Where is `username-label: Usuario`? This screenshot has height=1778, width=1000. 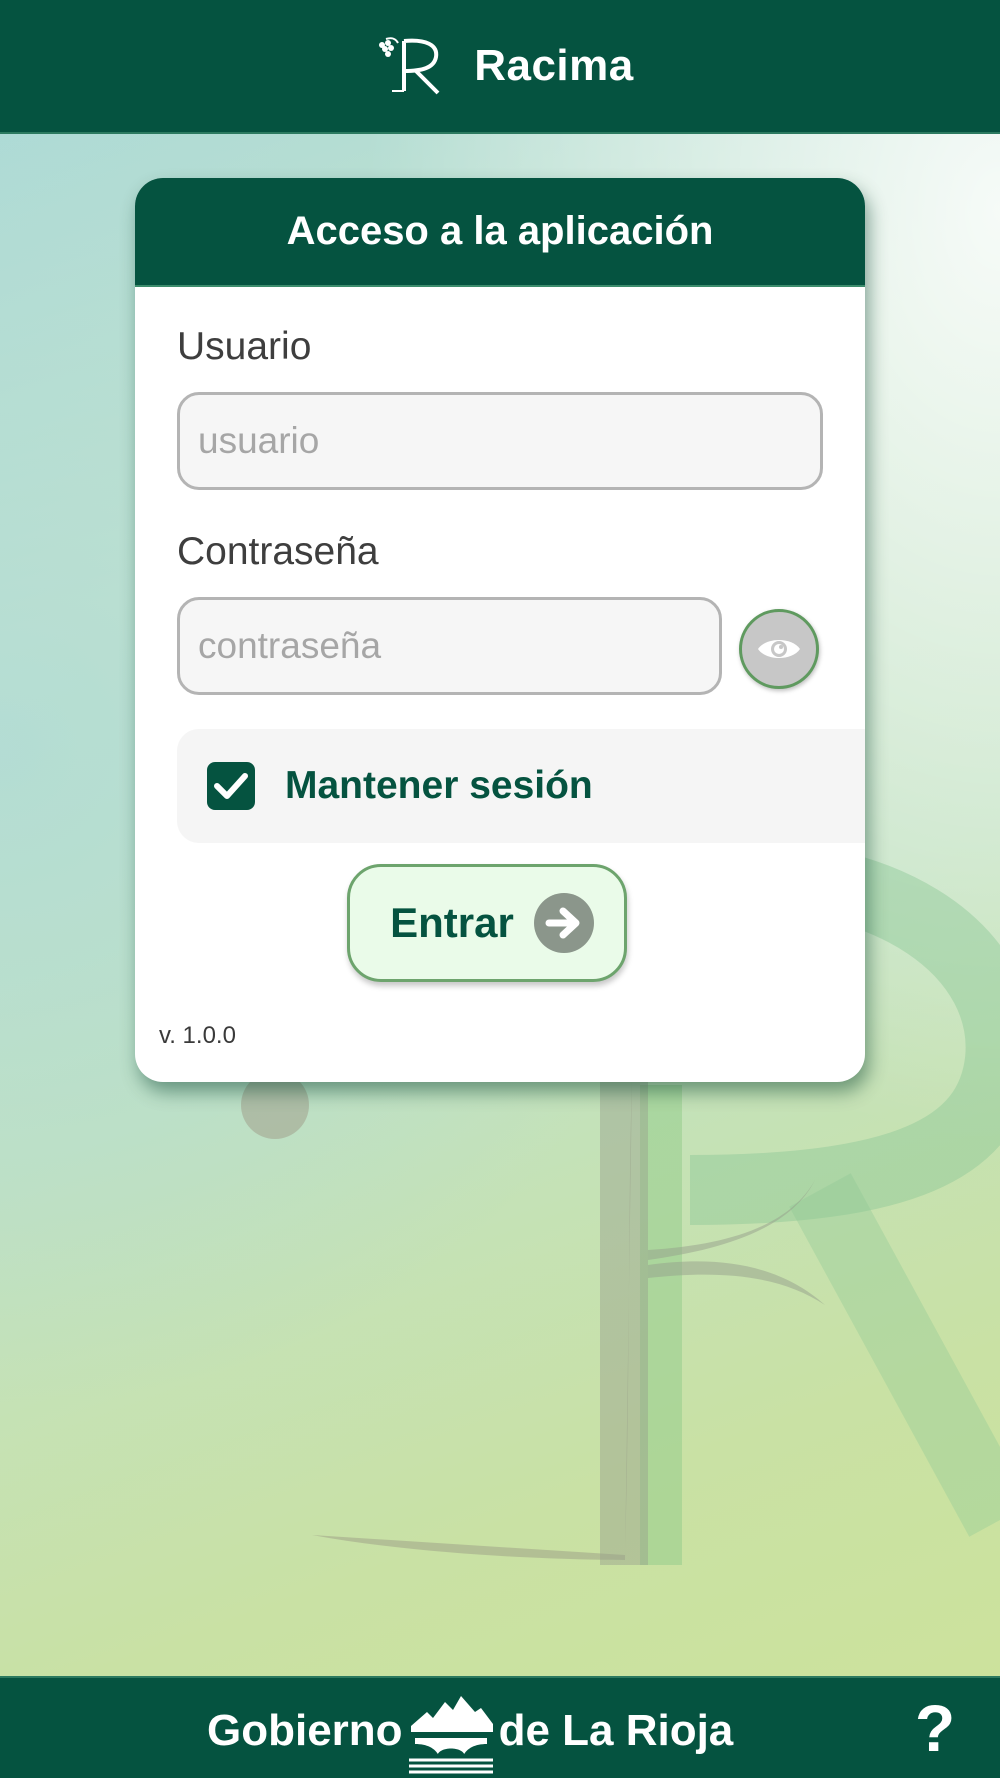 username-label: Usuario is located at coordinates (244, 346).